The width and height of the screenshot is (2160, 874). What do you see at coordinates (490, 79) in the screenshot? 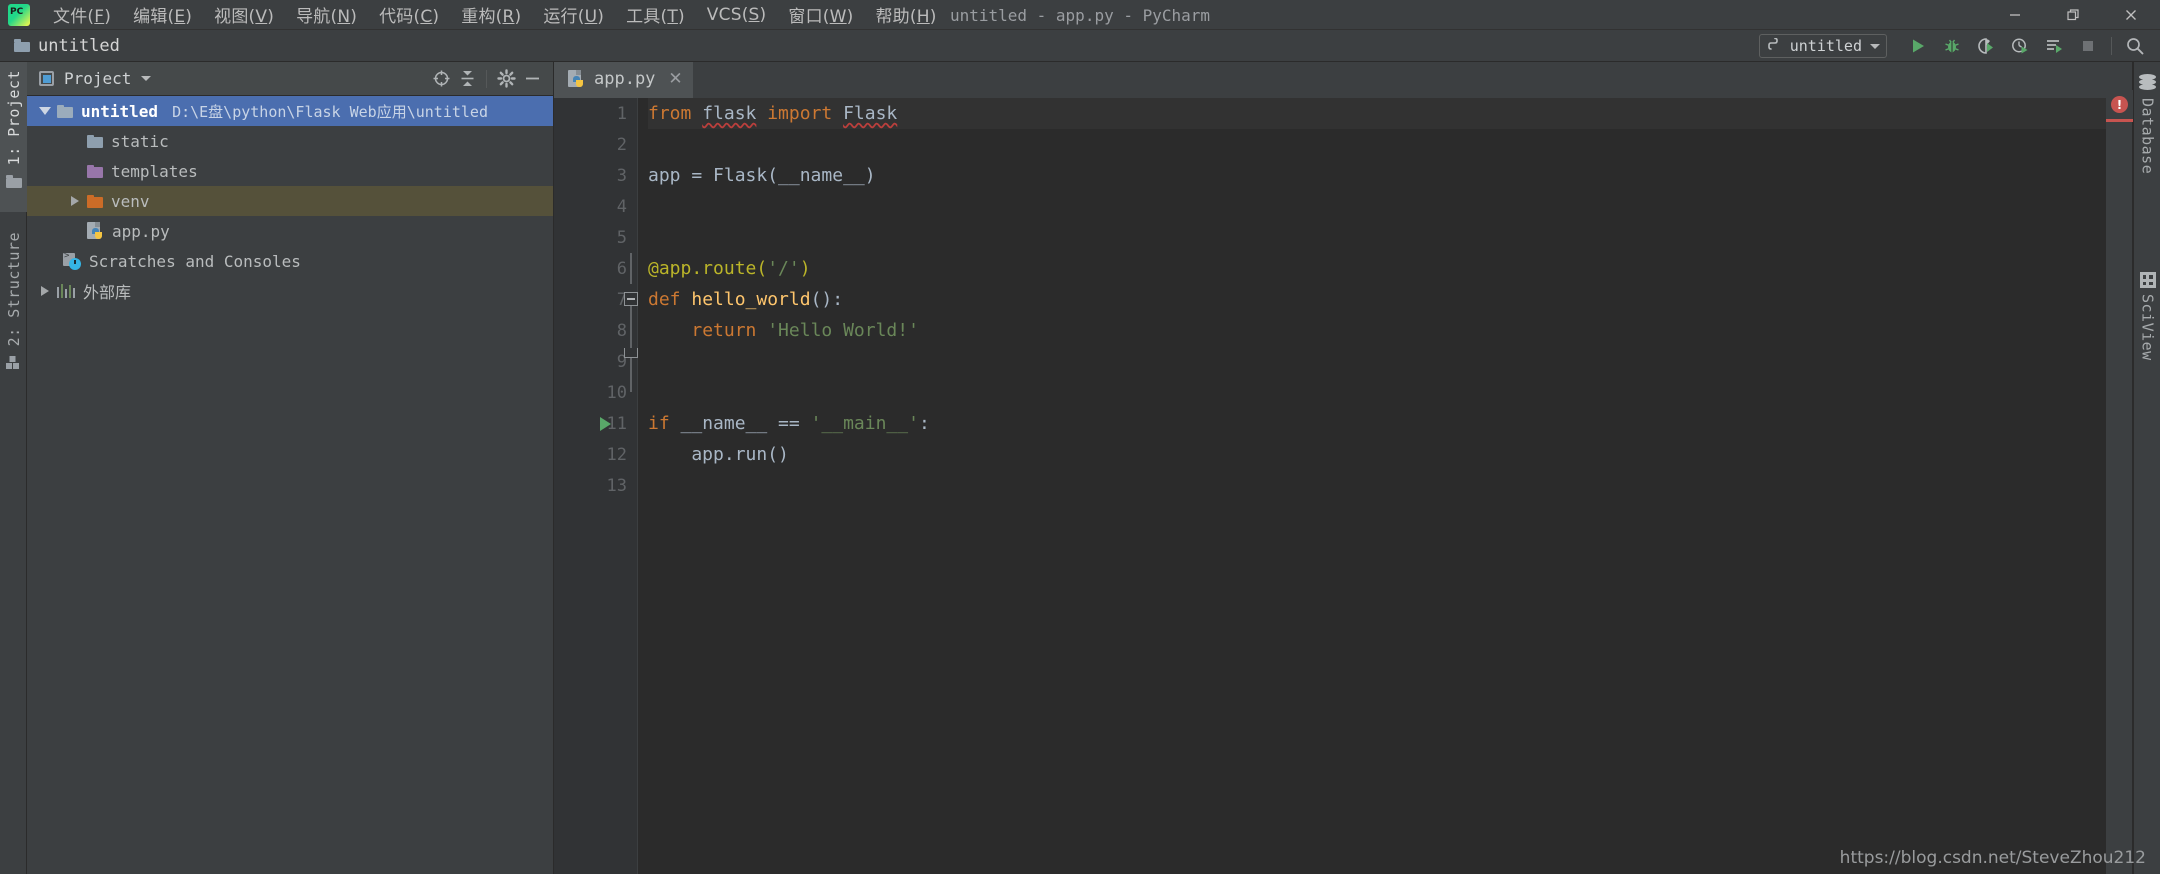
I see `project-panel-actions` at bounding box center [490, 79].